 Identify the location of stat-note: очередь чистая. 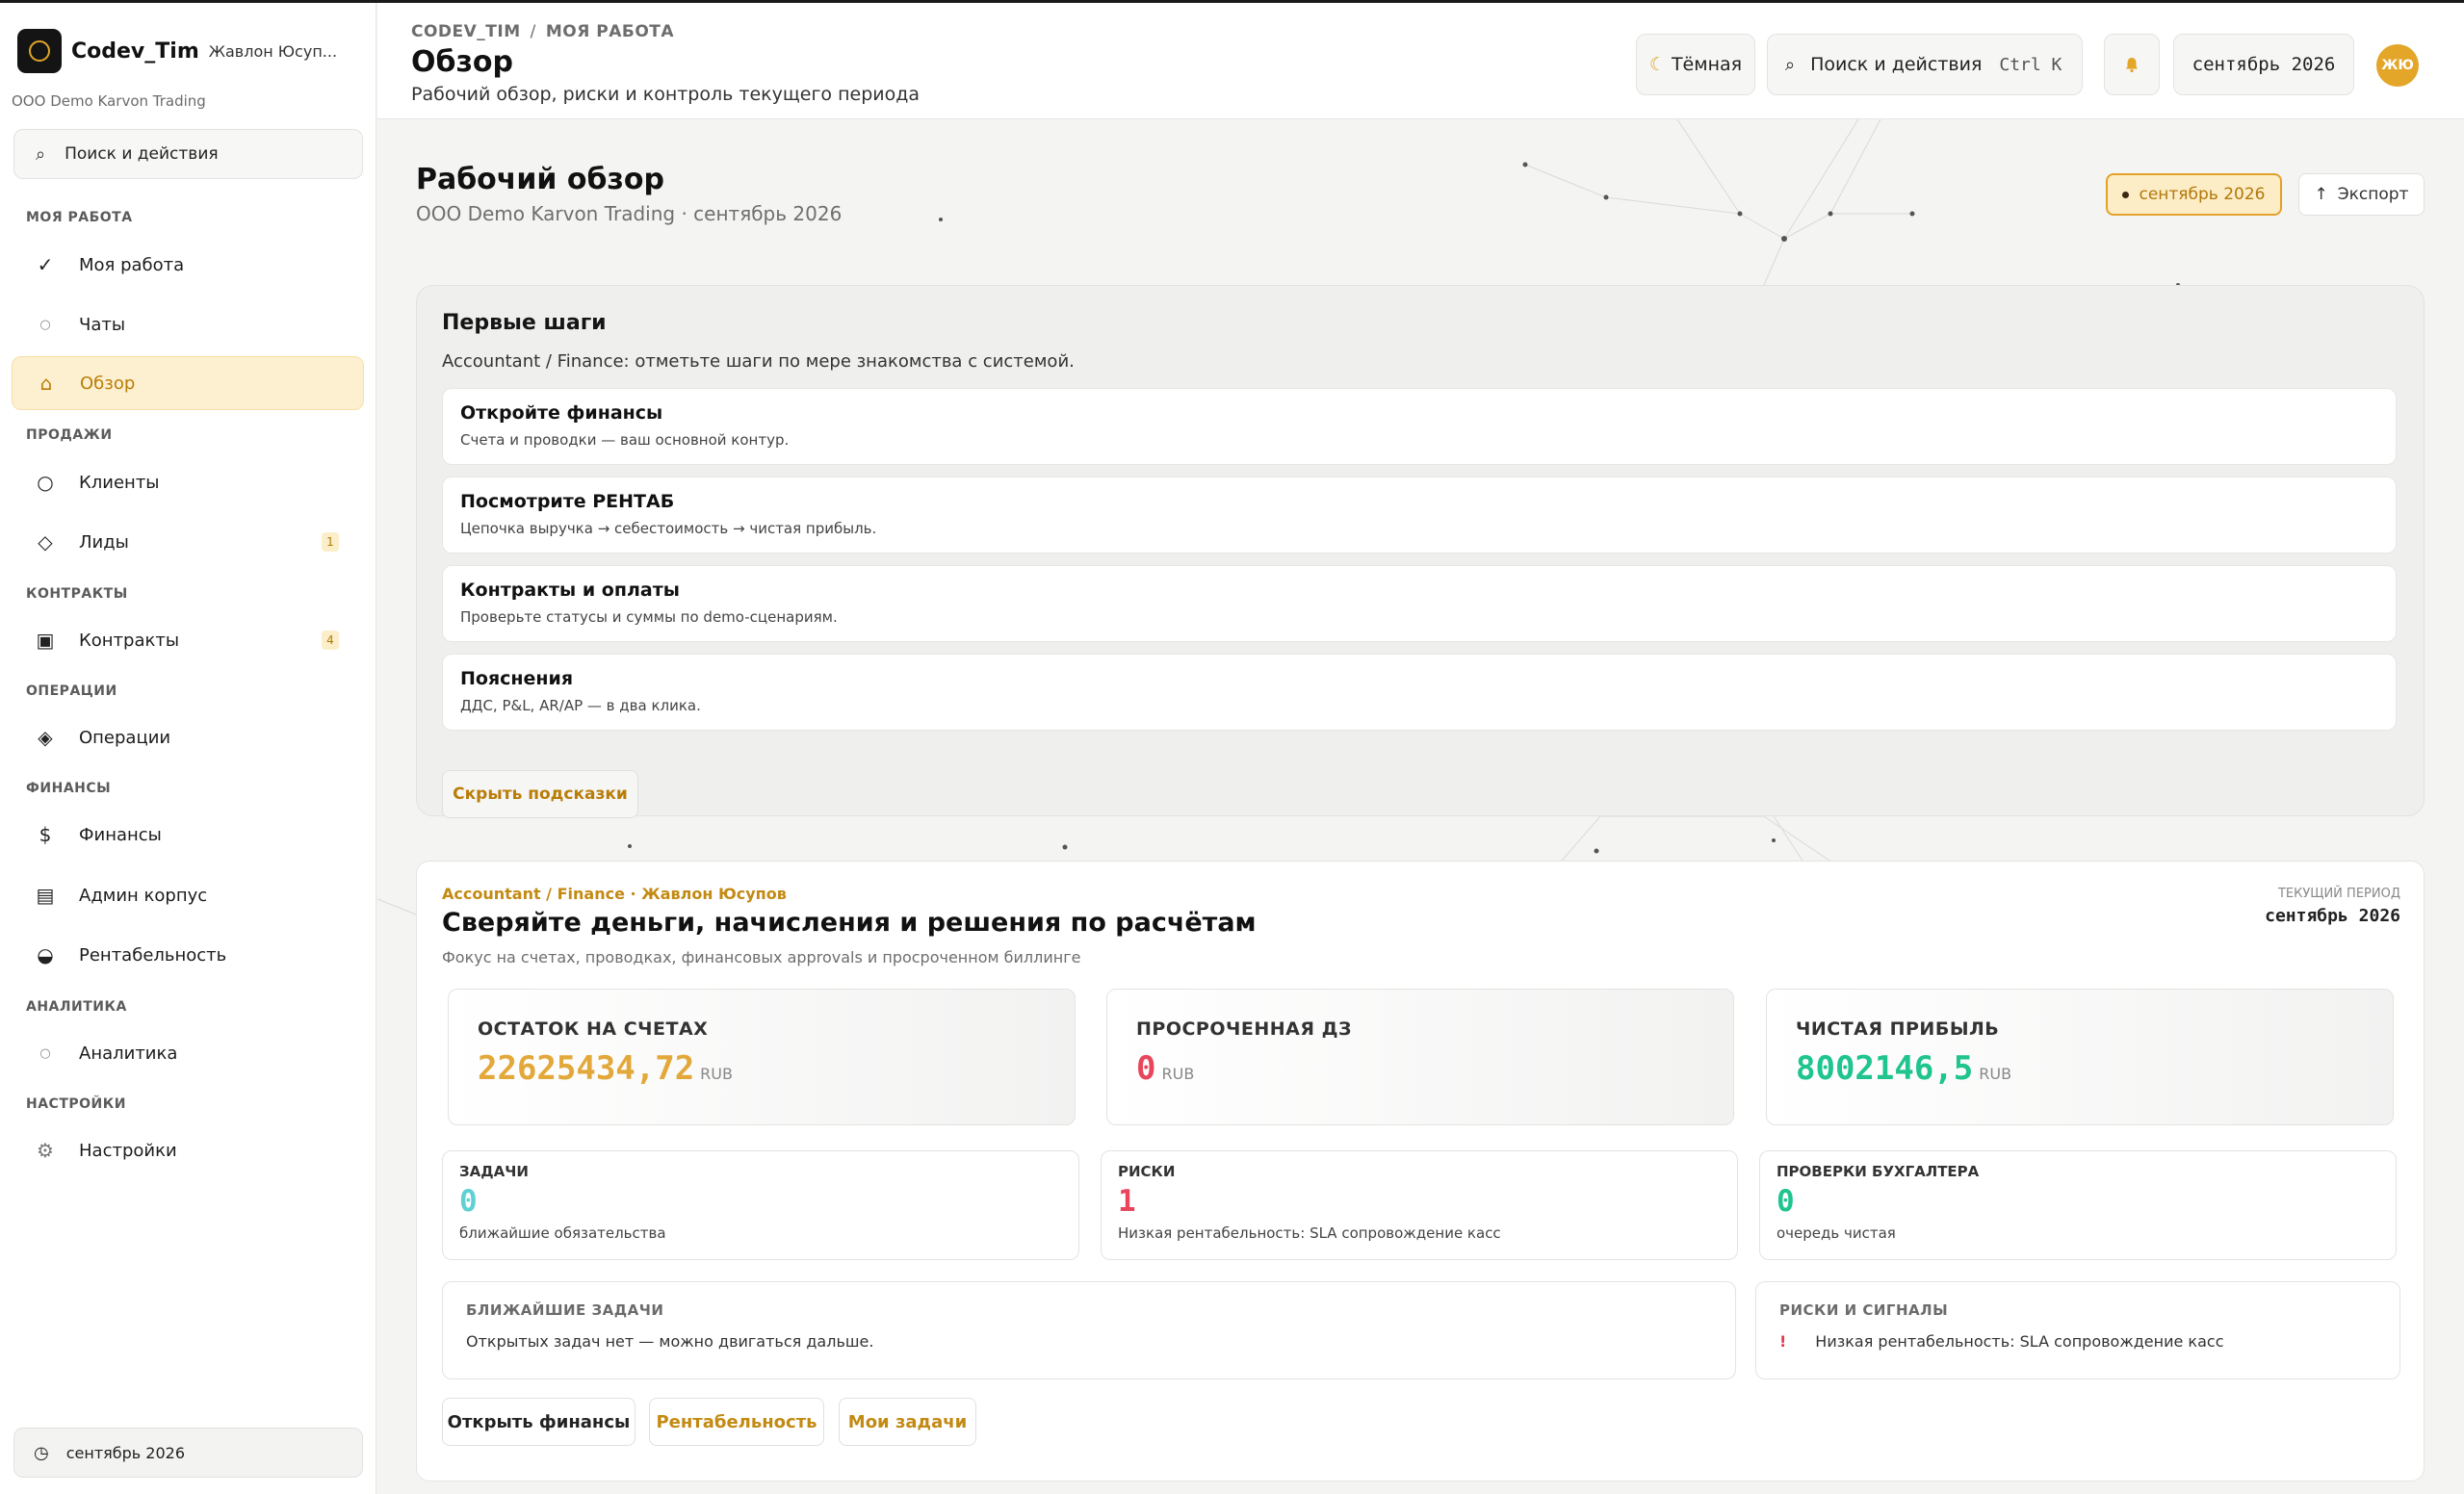
(1836, 1233).